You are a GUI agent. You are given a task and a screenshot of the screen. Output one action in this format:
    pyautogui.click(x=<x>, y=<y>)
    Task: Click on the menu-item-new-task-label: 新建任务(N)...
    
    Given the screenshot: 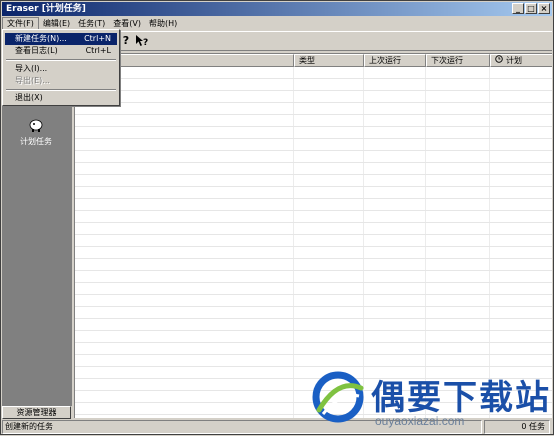 What is the action you would take?
    pyautogui.click(x=41, y=38)
    